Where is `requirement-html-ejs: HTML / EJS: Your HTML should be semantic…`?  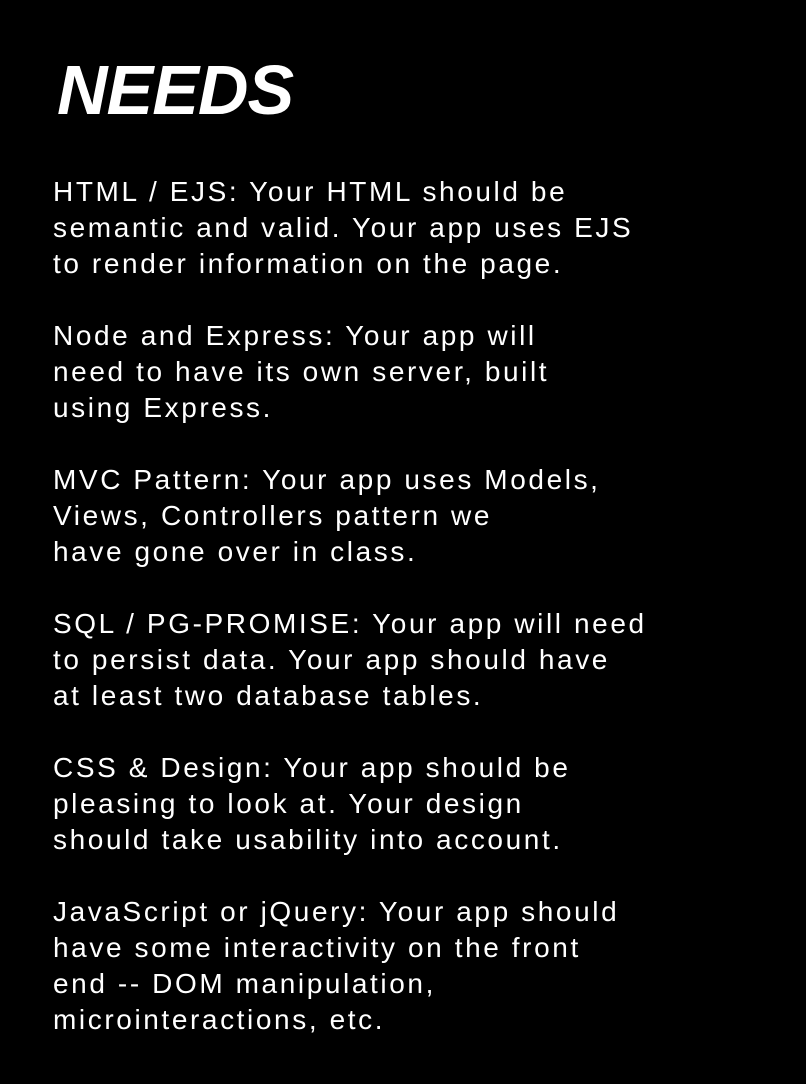 requirement-html-ejs: HTML / EJS: Your HTML should be semantic… is located at coordinates (413, 228).